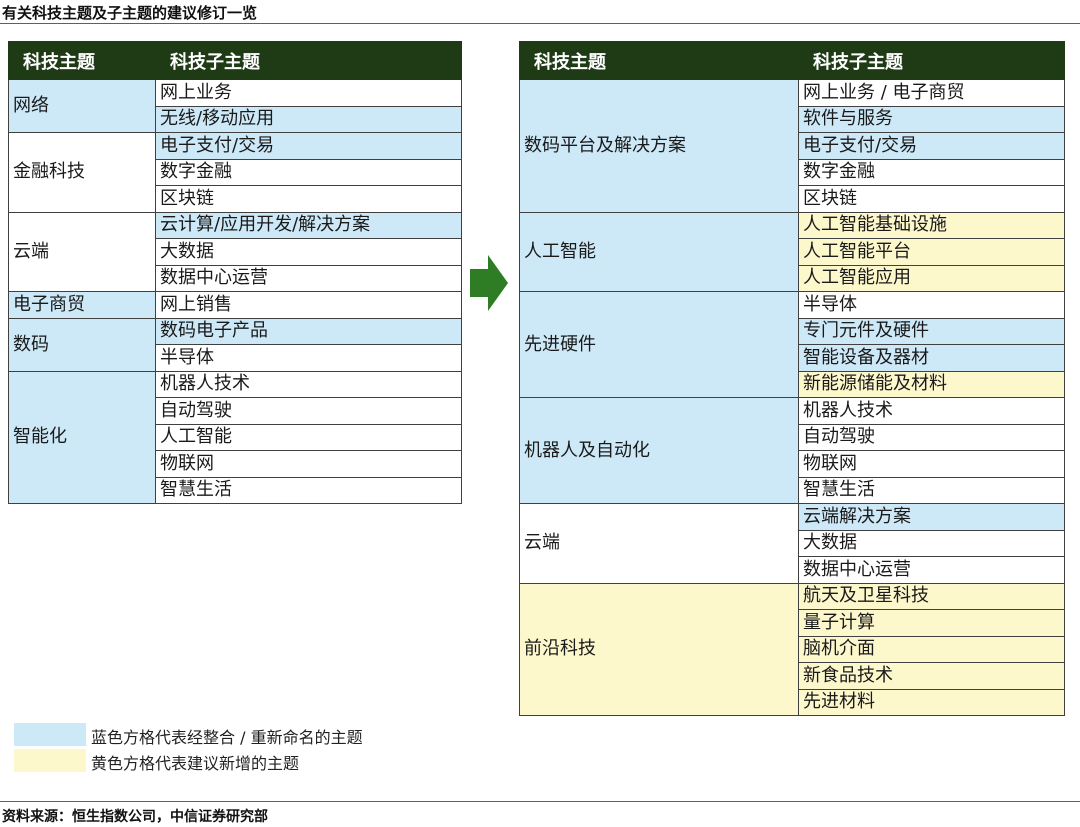  I want to click on subtheme-cell: 云计算/应用开发/解决方案, so click(308, 225).